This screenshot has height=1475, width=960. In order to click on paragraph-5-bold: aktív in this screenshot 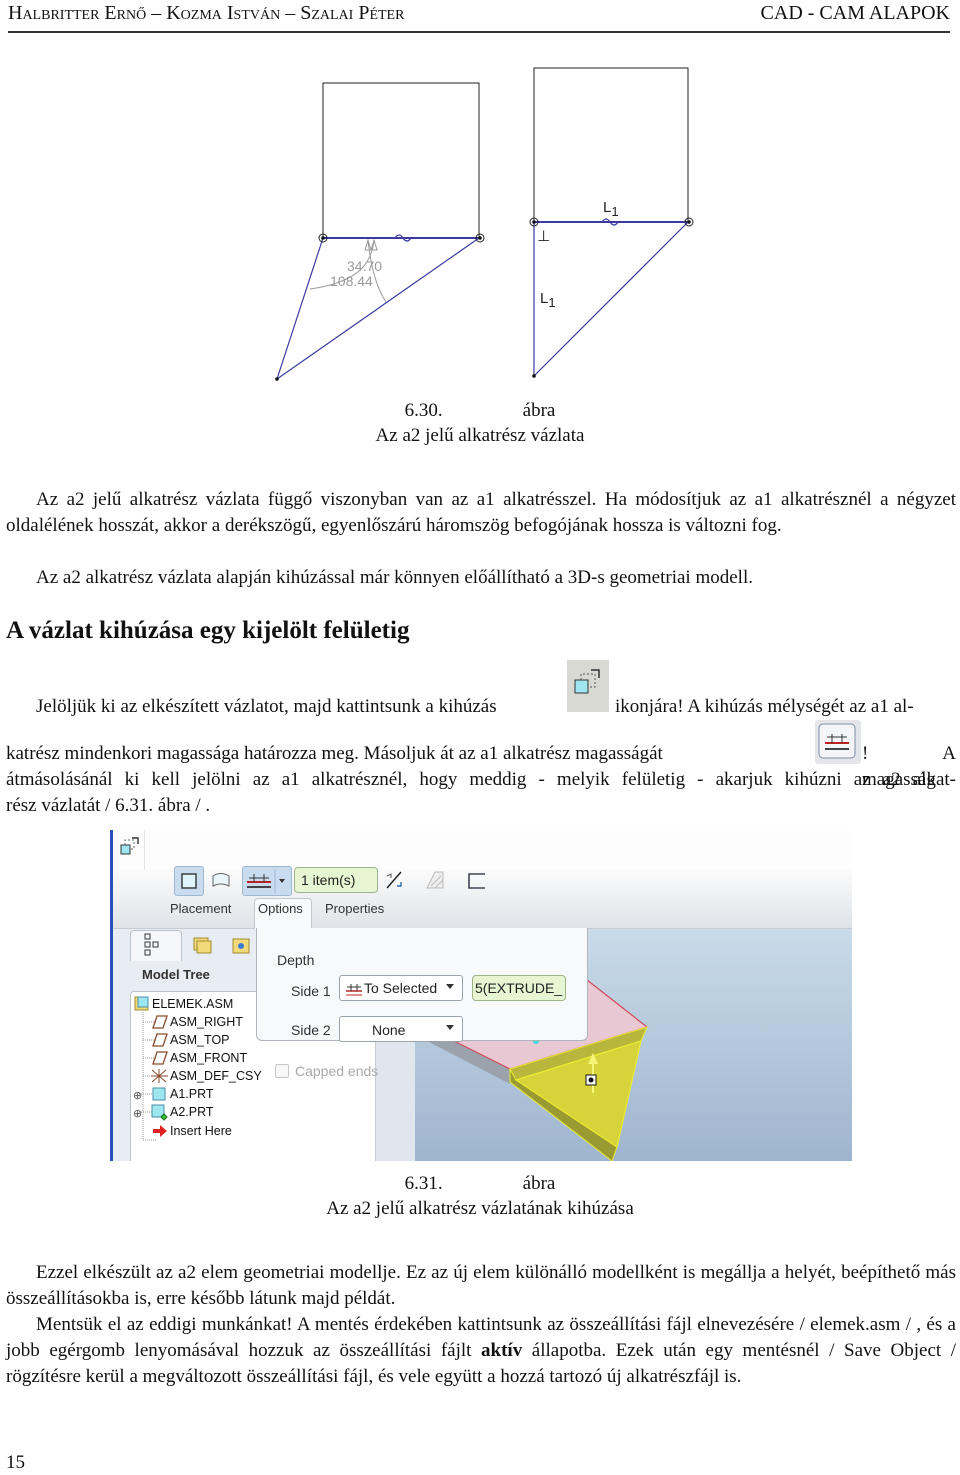, I will do `click(502, 1350)`.